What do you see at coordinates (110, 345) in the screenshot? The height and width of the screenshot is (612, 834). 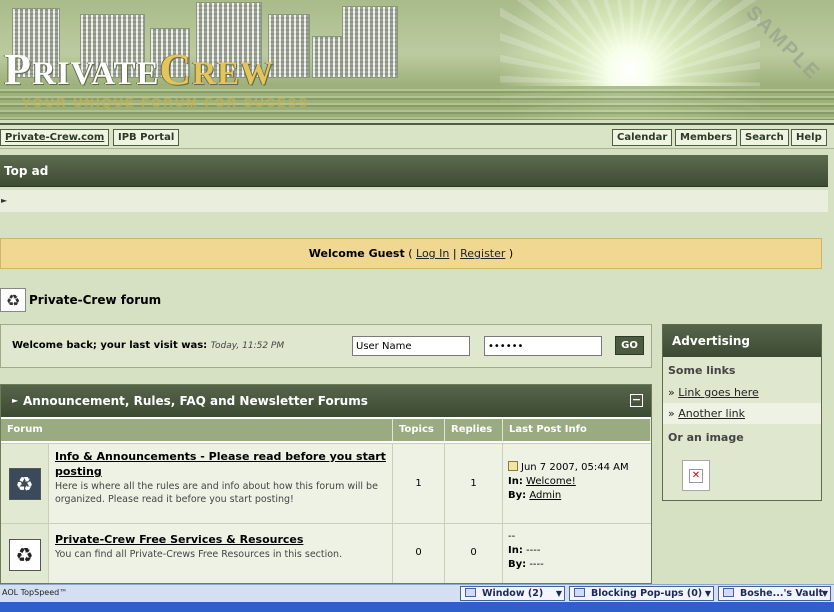 I see `last-visit-label: Welcome back; your last visit was:` at bounding box center [110, 345].